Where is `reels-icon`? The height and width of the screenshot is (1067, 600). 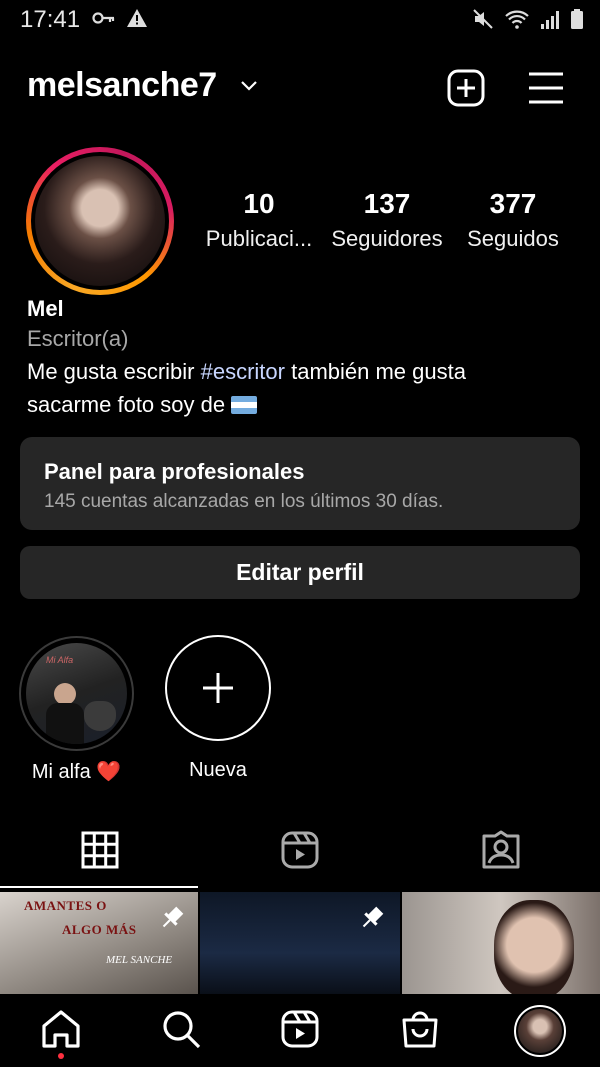 reels-icon is located at coordinates (300, 1029).